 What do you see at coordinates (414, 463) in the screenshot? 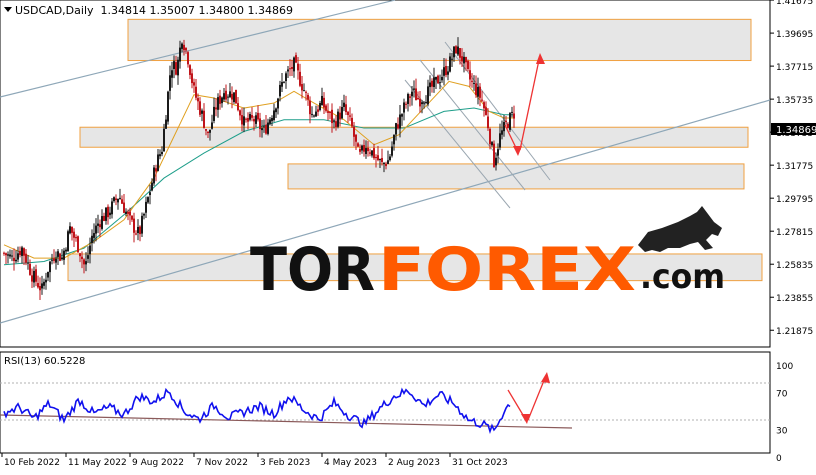
I see `time-tick-label: 2 Aug 2023` at bounding box center [414, 463].